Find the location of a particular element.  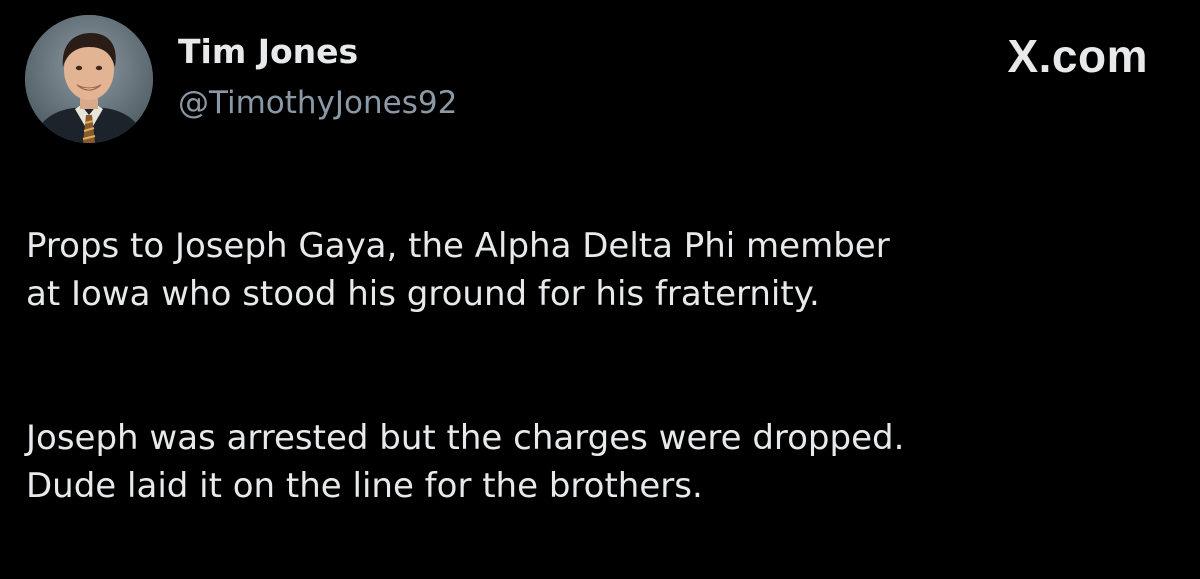

display-name: Tim Jones is located at coordinates (268, 52).